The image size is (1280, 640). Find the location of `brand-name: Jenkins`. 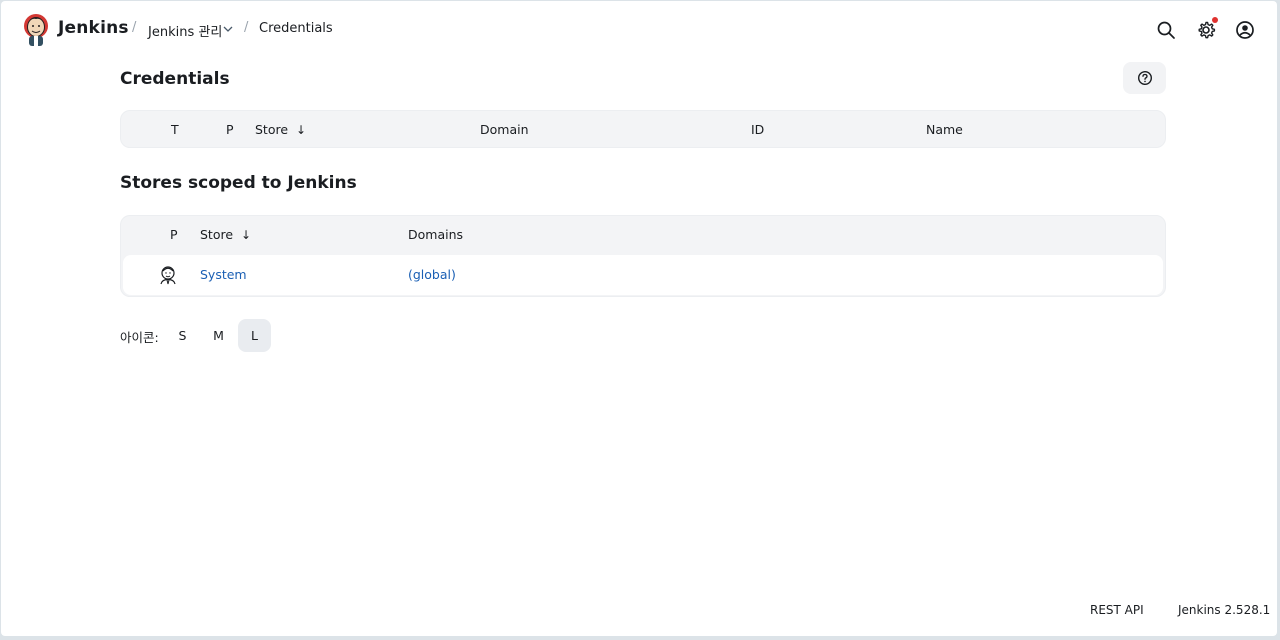

brand-name: Jenkins is located at coordinates (93, 28).